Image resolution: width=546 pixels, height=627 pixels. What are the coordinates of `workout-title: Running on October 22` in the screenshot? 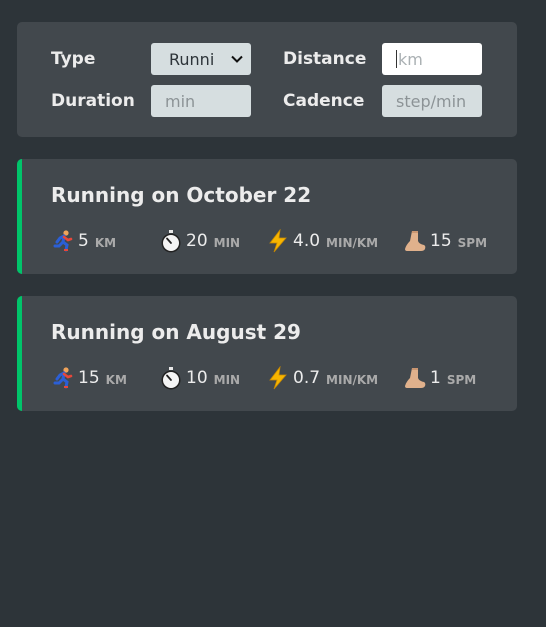 It's located at (181, 195).